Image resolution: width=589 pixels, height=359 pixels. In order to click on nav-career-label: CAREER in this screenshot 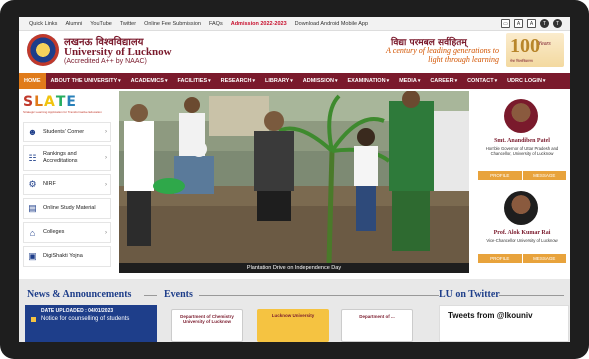, I will do `click(442, 81)`.